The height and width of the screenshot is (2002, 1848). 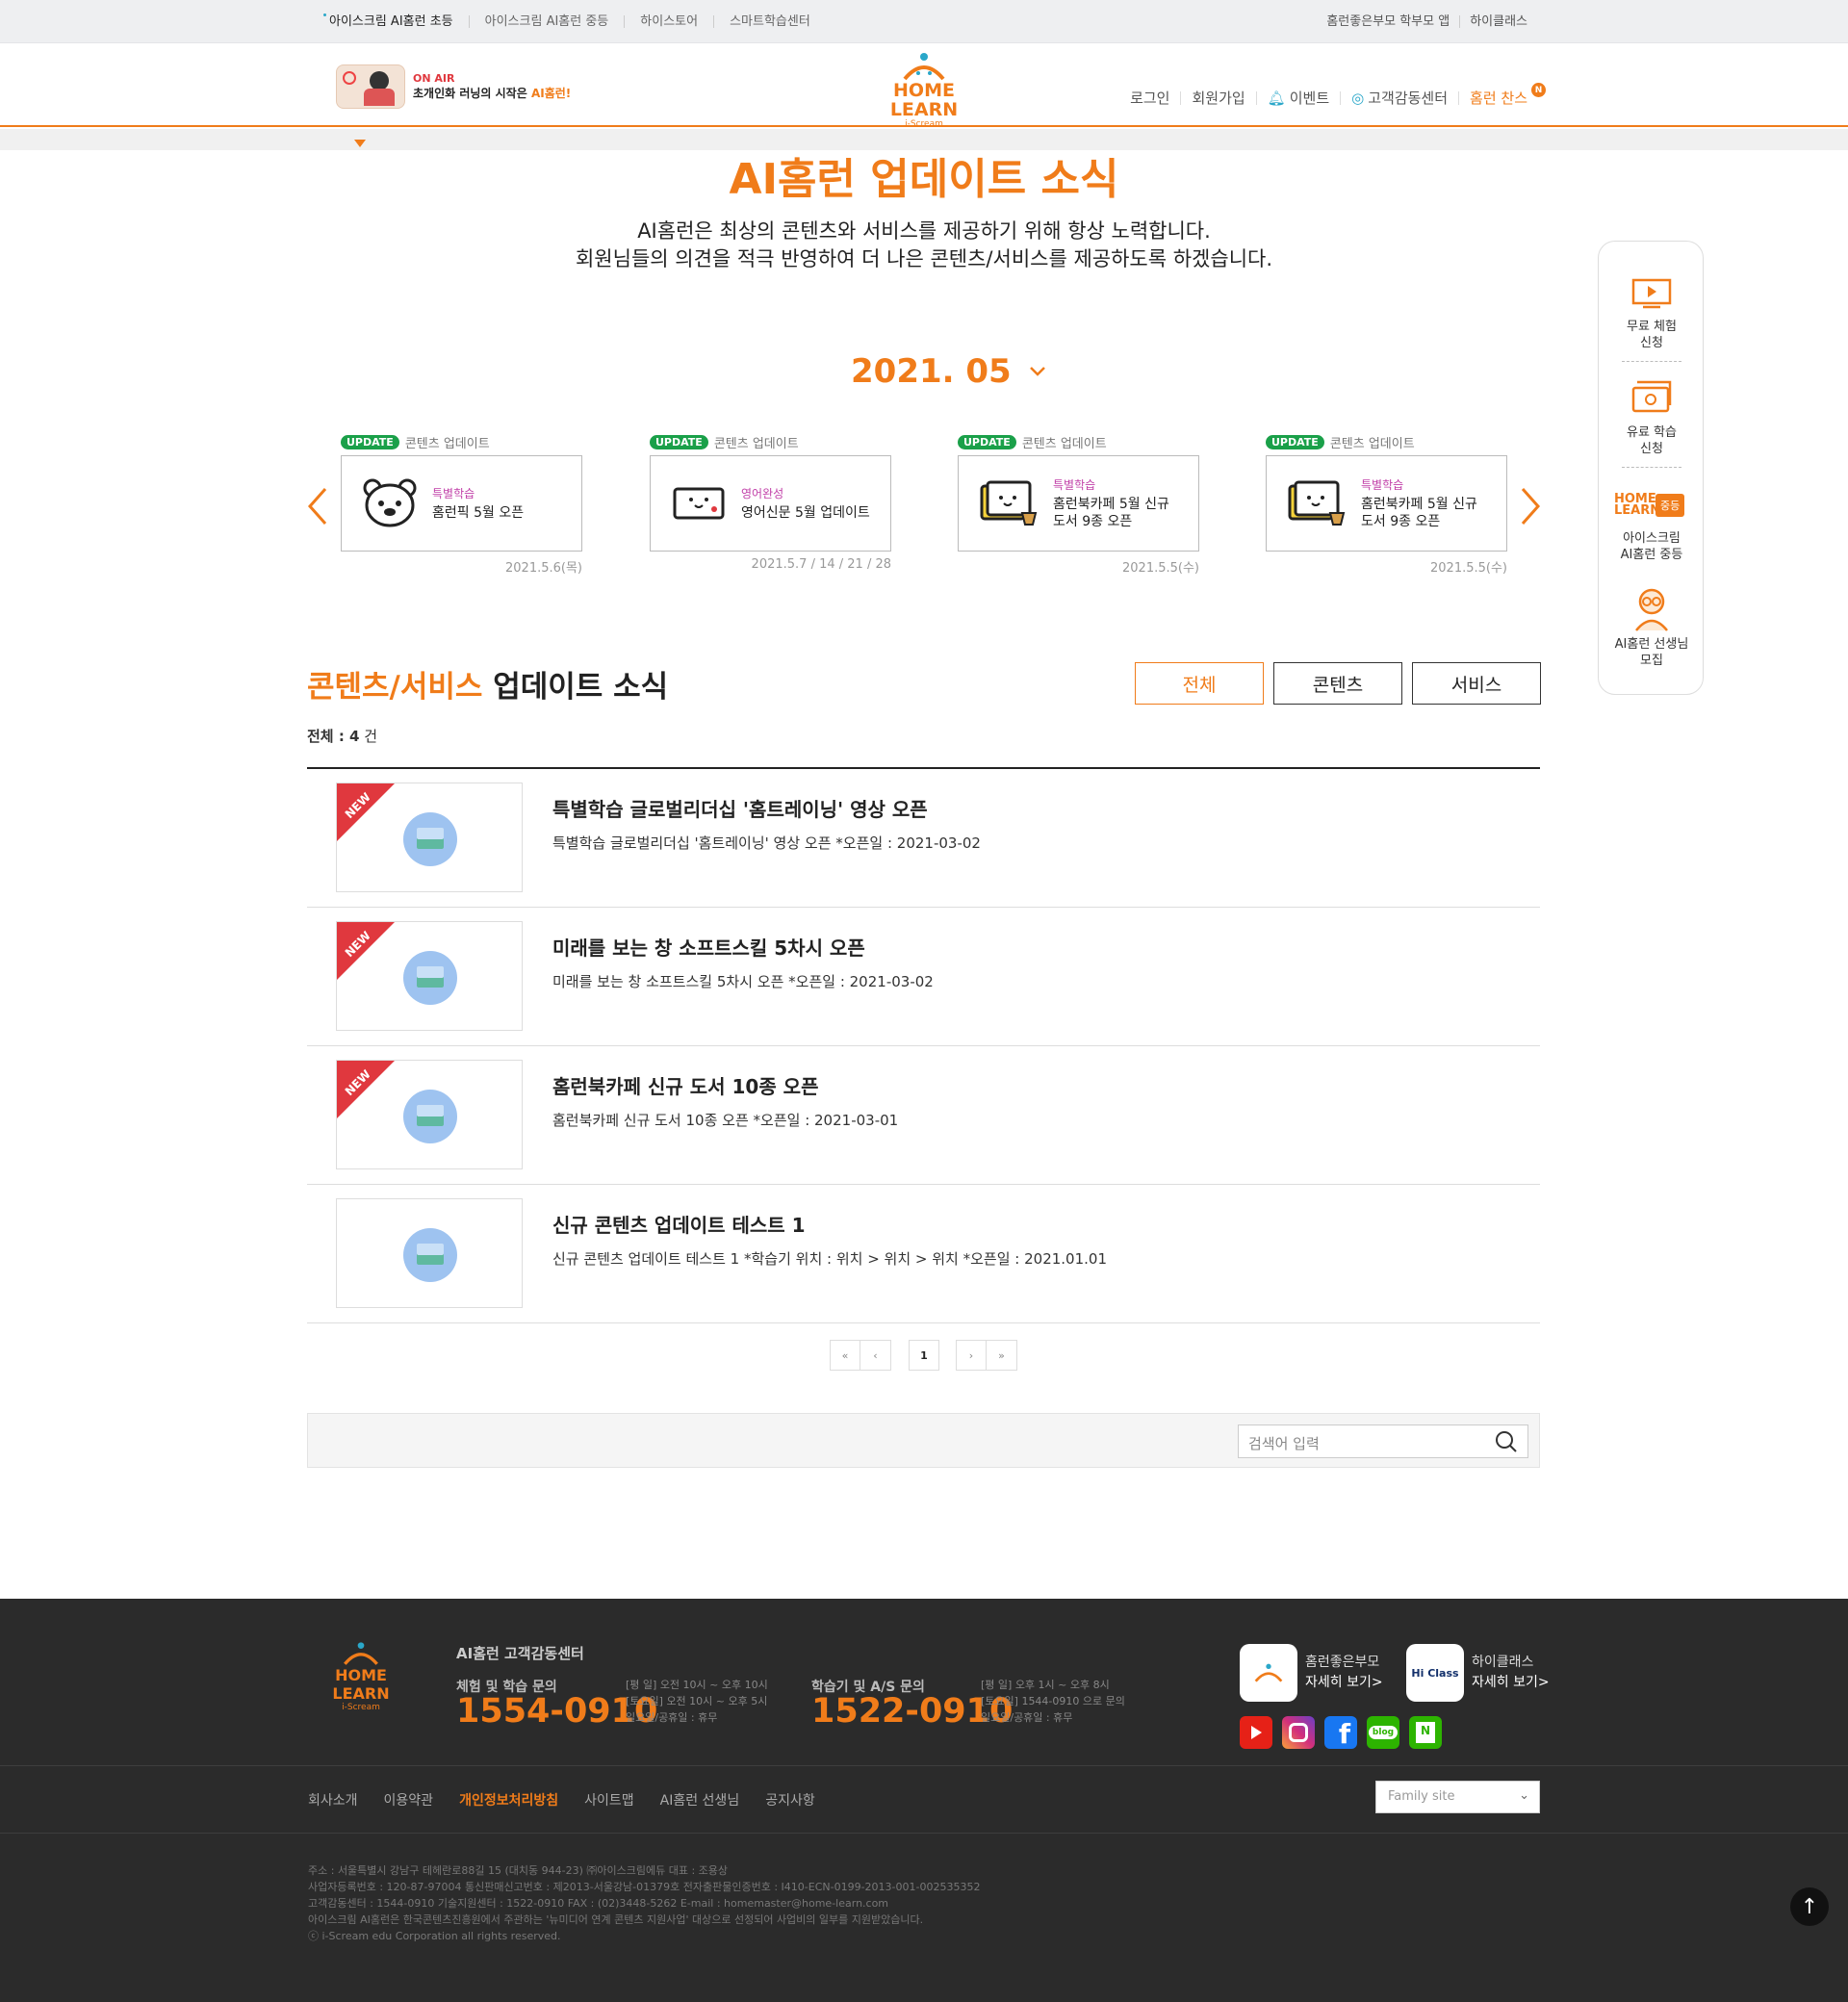 I want to click on facebook-icon: f, so click(x=1340, y=1733).